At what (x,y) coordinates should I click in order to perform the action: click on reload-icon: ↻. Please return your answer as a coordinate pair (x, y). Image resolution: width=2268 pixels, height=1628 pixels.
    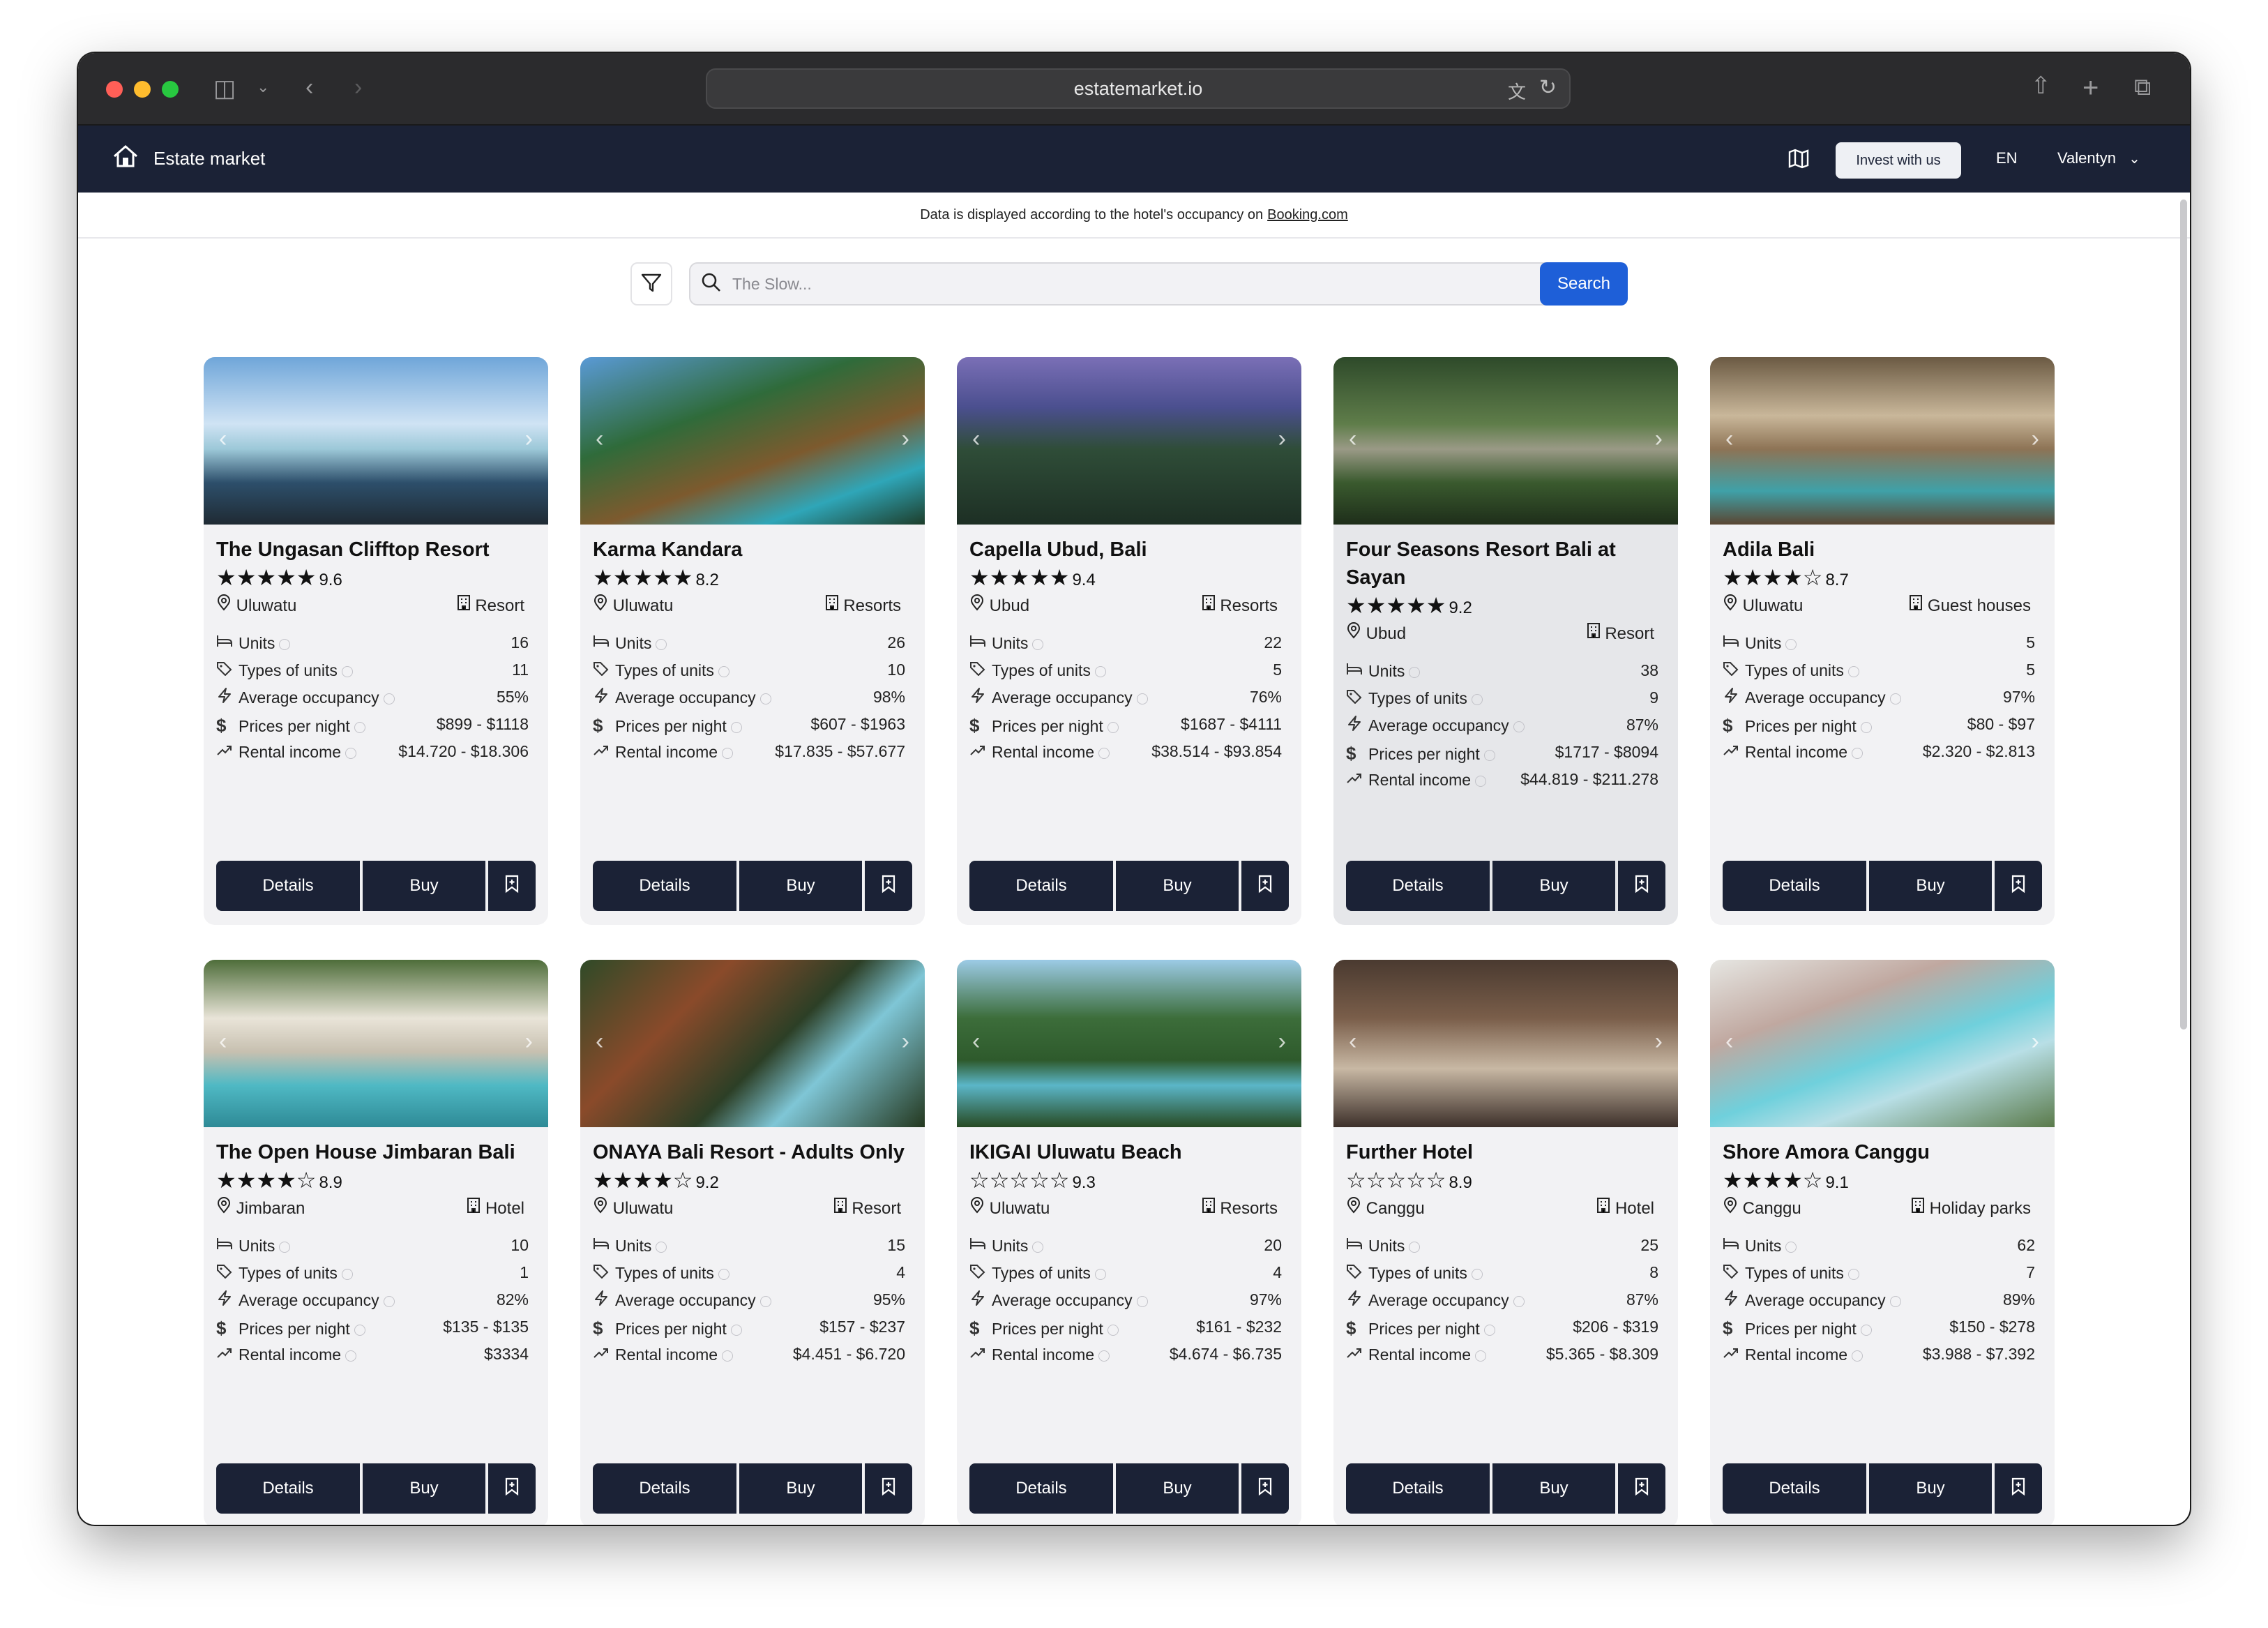
    Looking at the image, I should click on (1548, 87).